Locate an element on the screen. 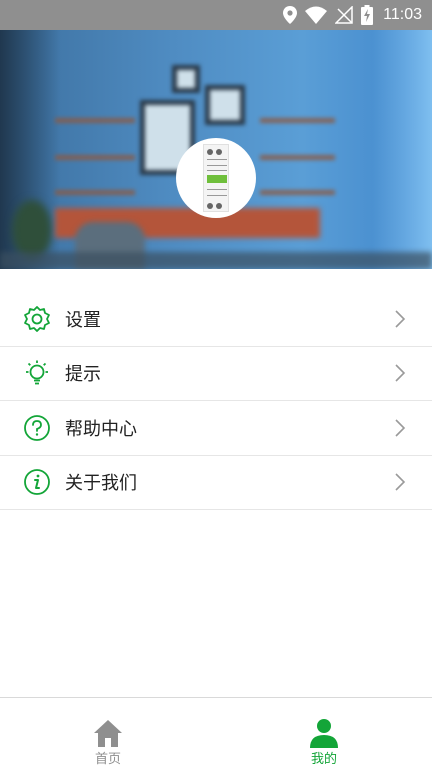 The width and height of the screenshot is (432, 768). menu-item-settings: 设置 is located at coordinates (216, 319).